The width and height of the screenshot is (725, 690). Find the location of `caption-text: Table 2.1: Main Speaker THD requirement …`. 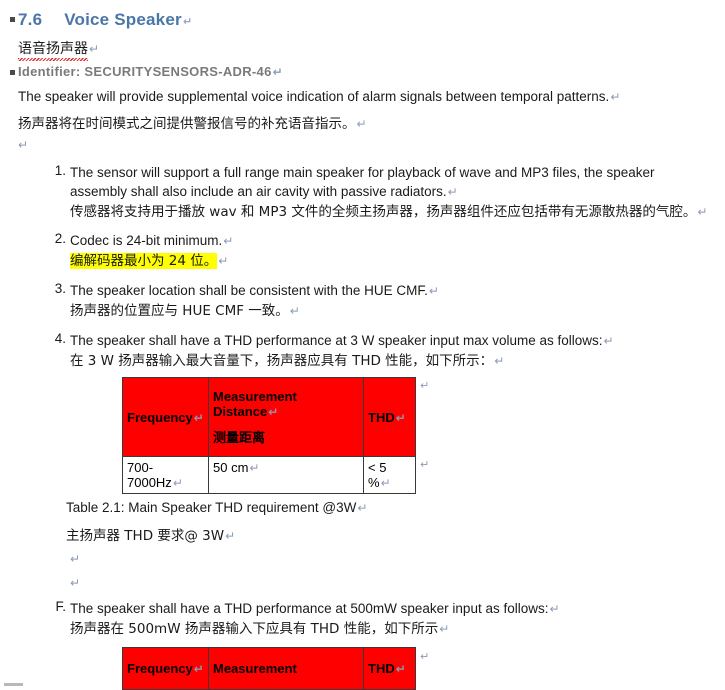

caption-text: Table 2.1: Main Speaker THD requirement … is located at coordinates (211, 507).